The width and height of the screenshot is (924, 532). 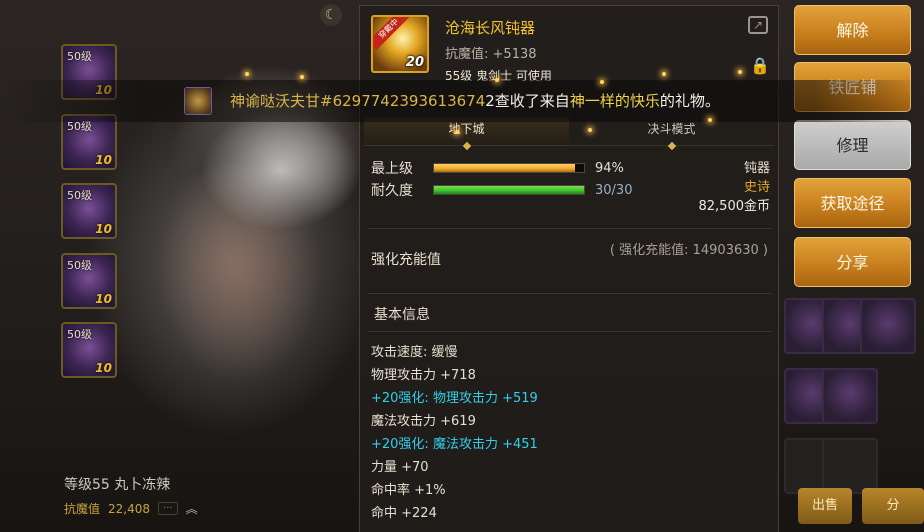 I want to click on price: 82,500金币, so click(x=734, y=206).